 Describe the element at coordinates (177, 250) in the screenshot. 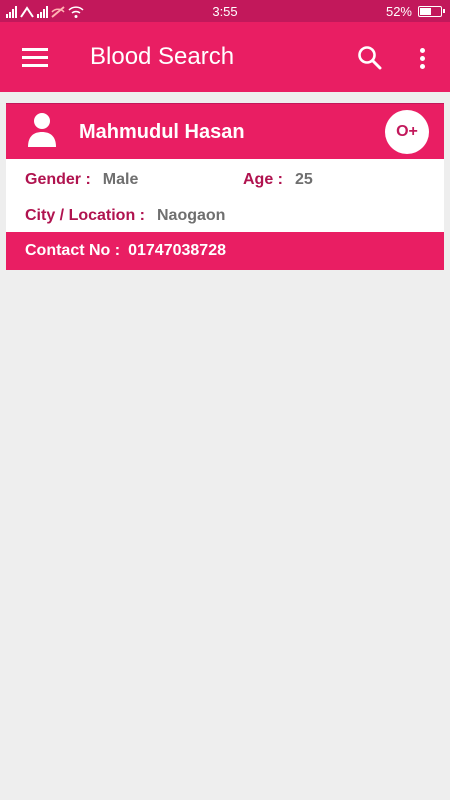

I see `contact-value: 01747038728` at that location.